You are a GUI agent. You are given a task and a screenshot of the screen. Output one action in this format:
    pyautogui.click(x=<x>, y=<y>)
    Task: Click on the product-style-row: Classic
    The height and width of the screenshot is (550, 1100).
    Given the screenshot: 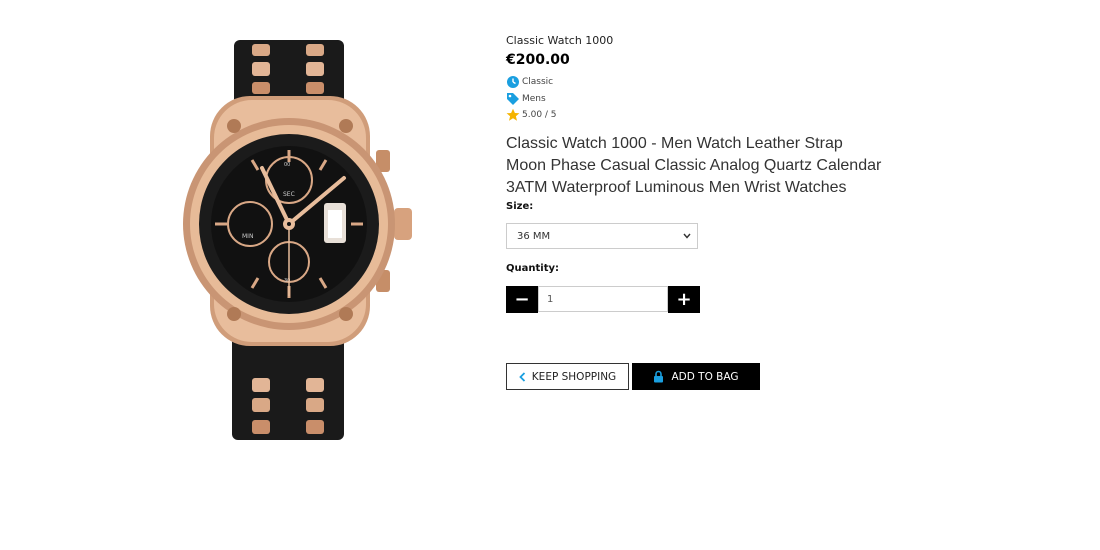 What is the action you would take?
    pyautogui.click(x=706, y=82)
    